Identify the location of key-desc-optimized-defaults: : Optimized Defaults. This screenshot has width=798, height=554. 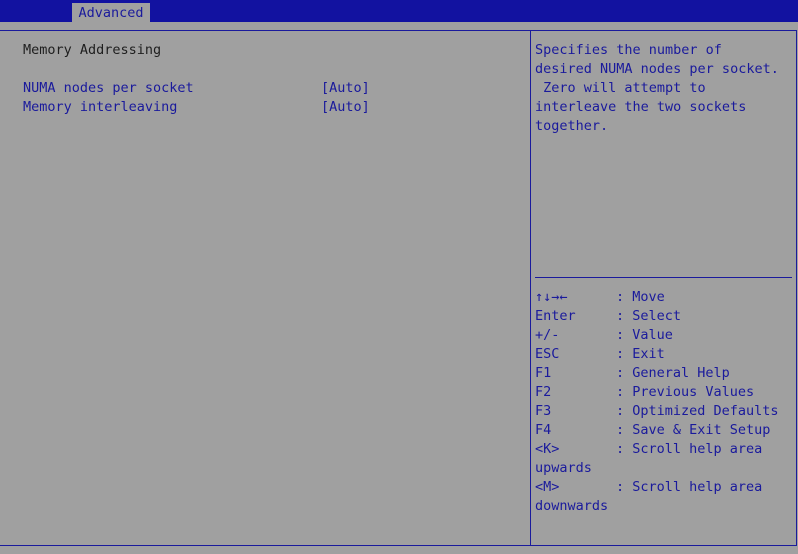
(697, 411).